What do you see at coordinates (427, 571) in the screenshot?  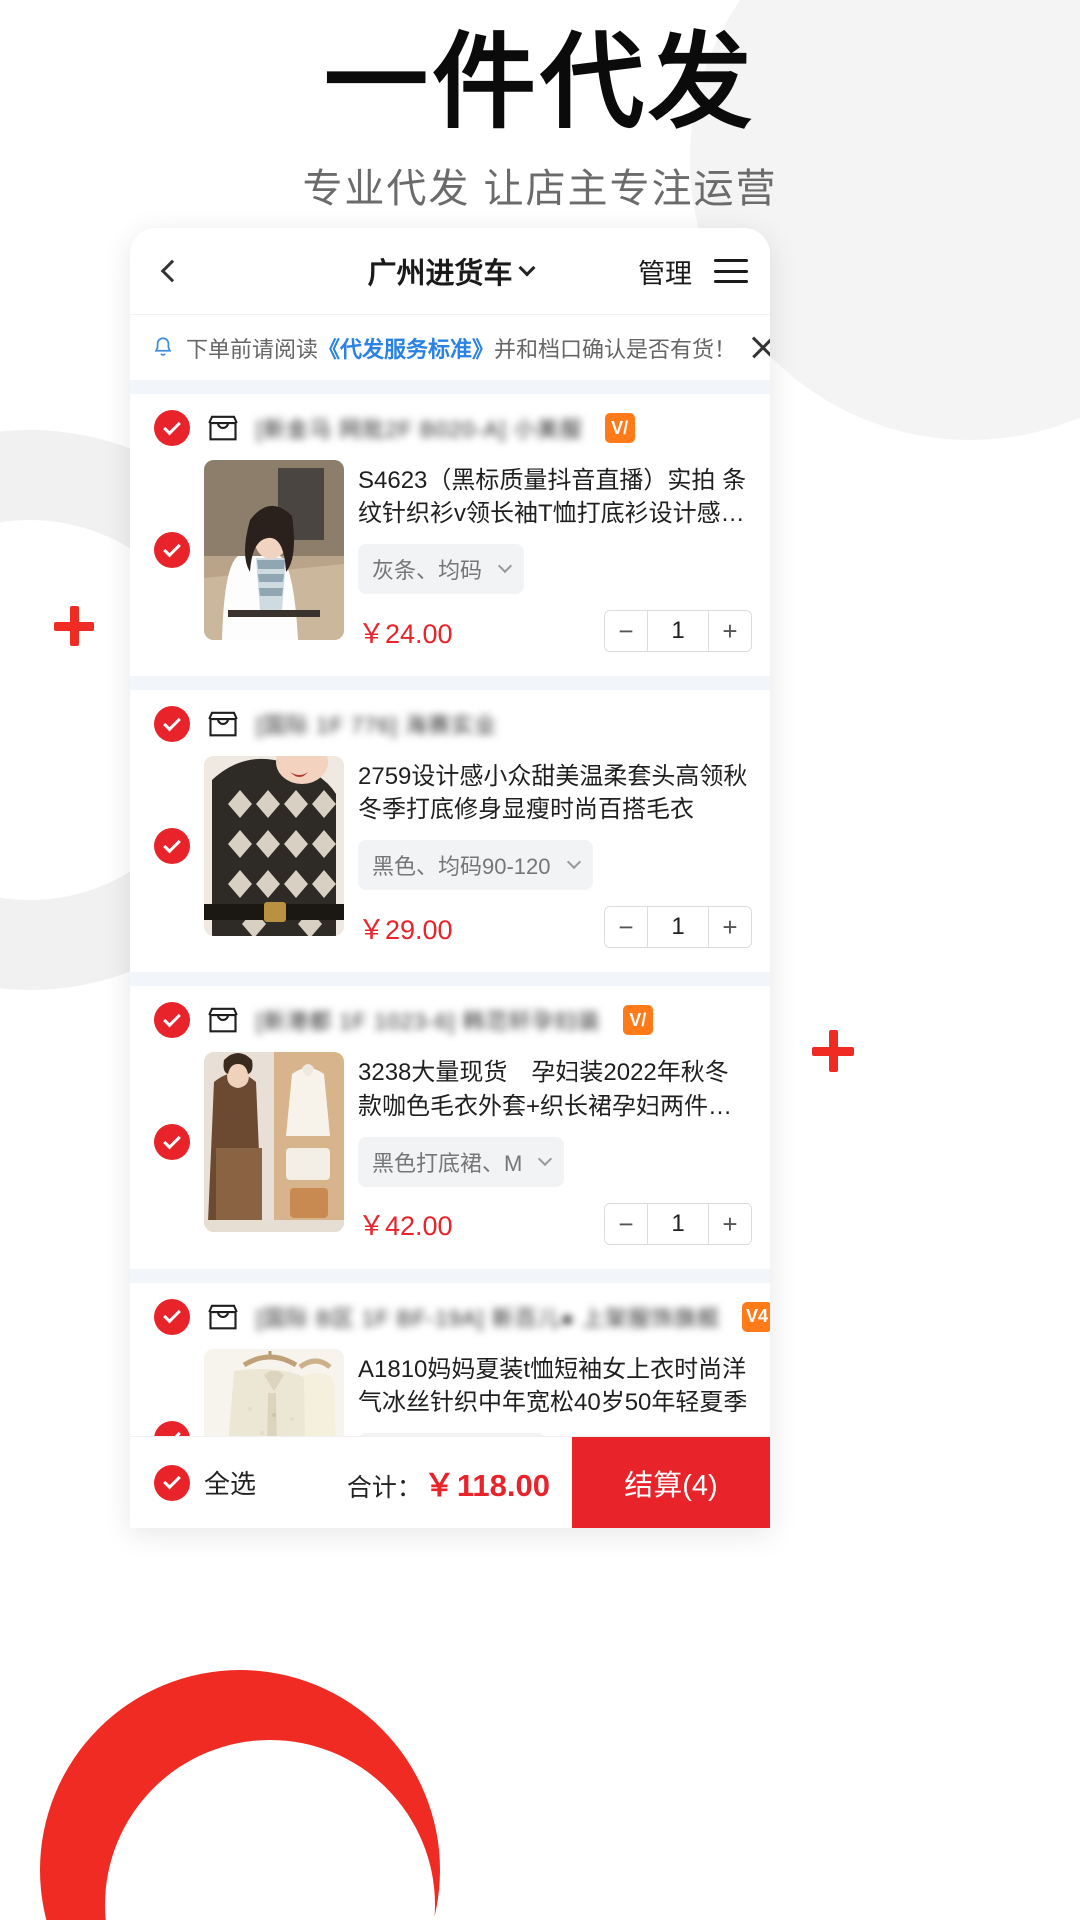 I see `product-spec-text: 灰条、均码` at bounding box center [427, 571].